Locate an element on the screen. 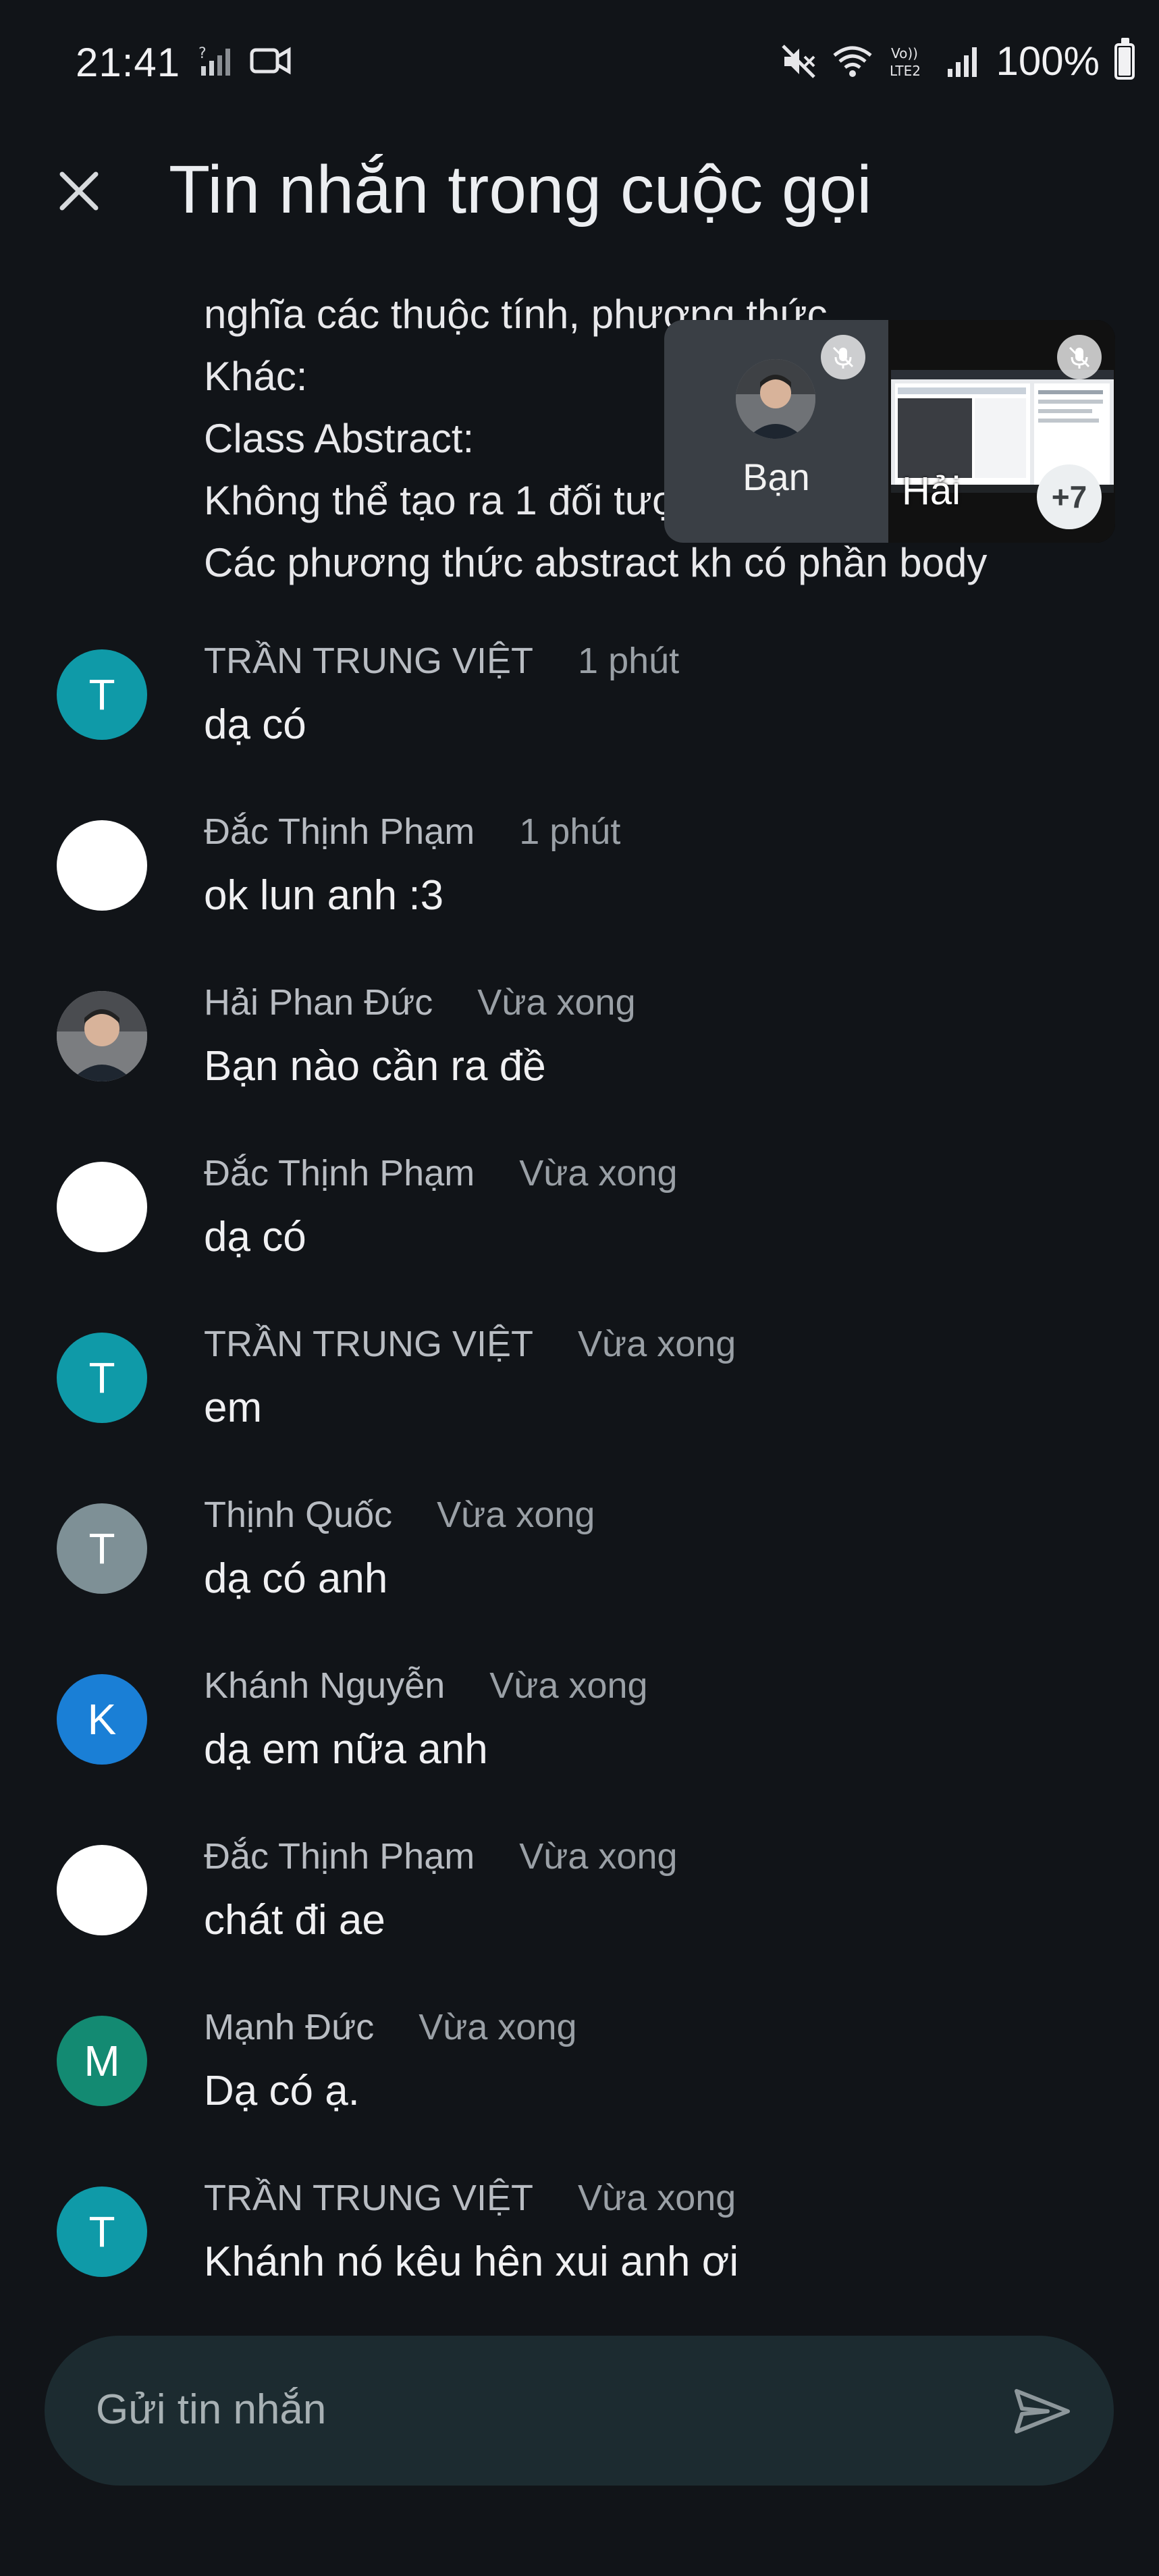 This screenshot has height=2576, width=1159. message-header: Hải Phan Đức Vừa xong is located at coordinates (420, 1002).